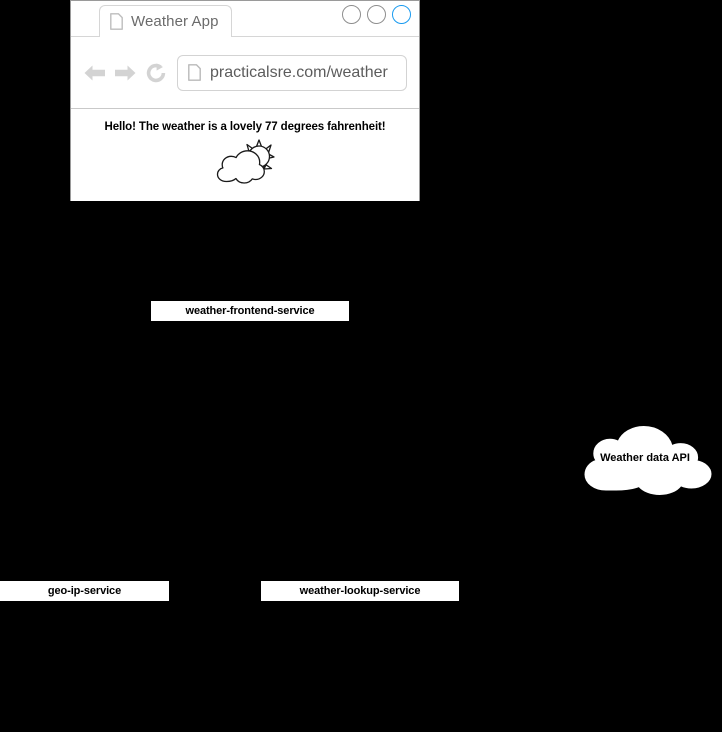 The width and height of the screenshot is (722, 732). What do you see at coordinates (299, 73) in the screenshot?
I see `url-input: practicalsre.com/weather` at bounding box center [299, 73].